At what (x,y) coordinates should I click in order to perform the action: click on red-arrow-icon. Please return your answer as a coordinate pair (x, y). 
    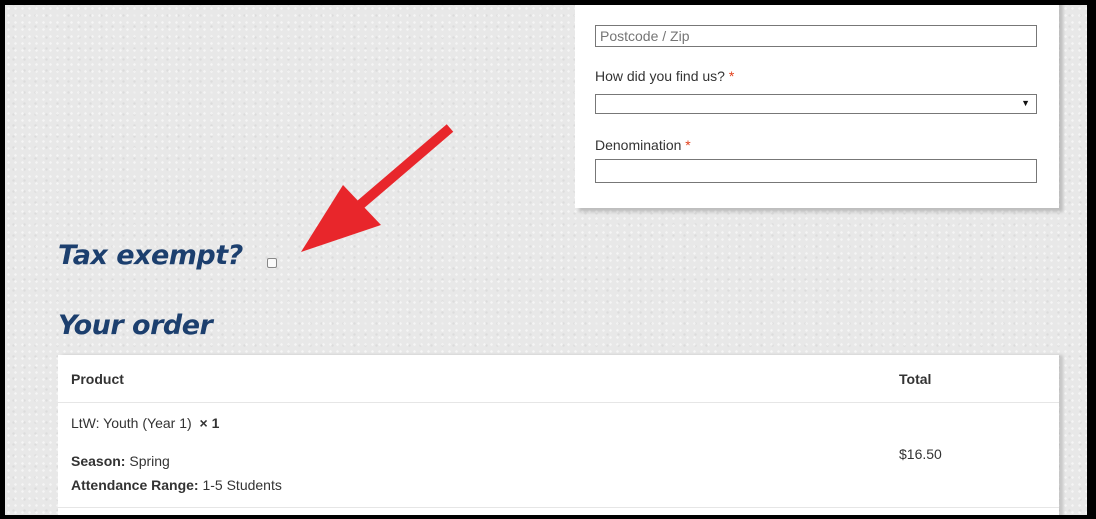
    Looking at the image, I should click on (377, 188).